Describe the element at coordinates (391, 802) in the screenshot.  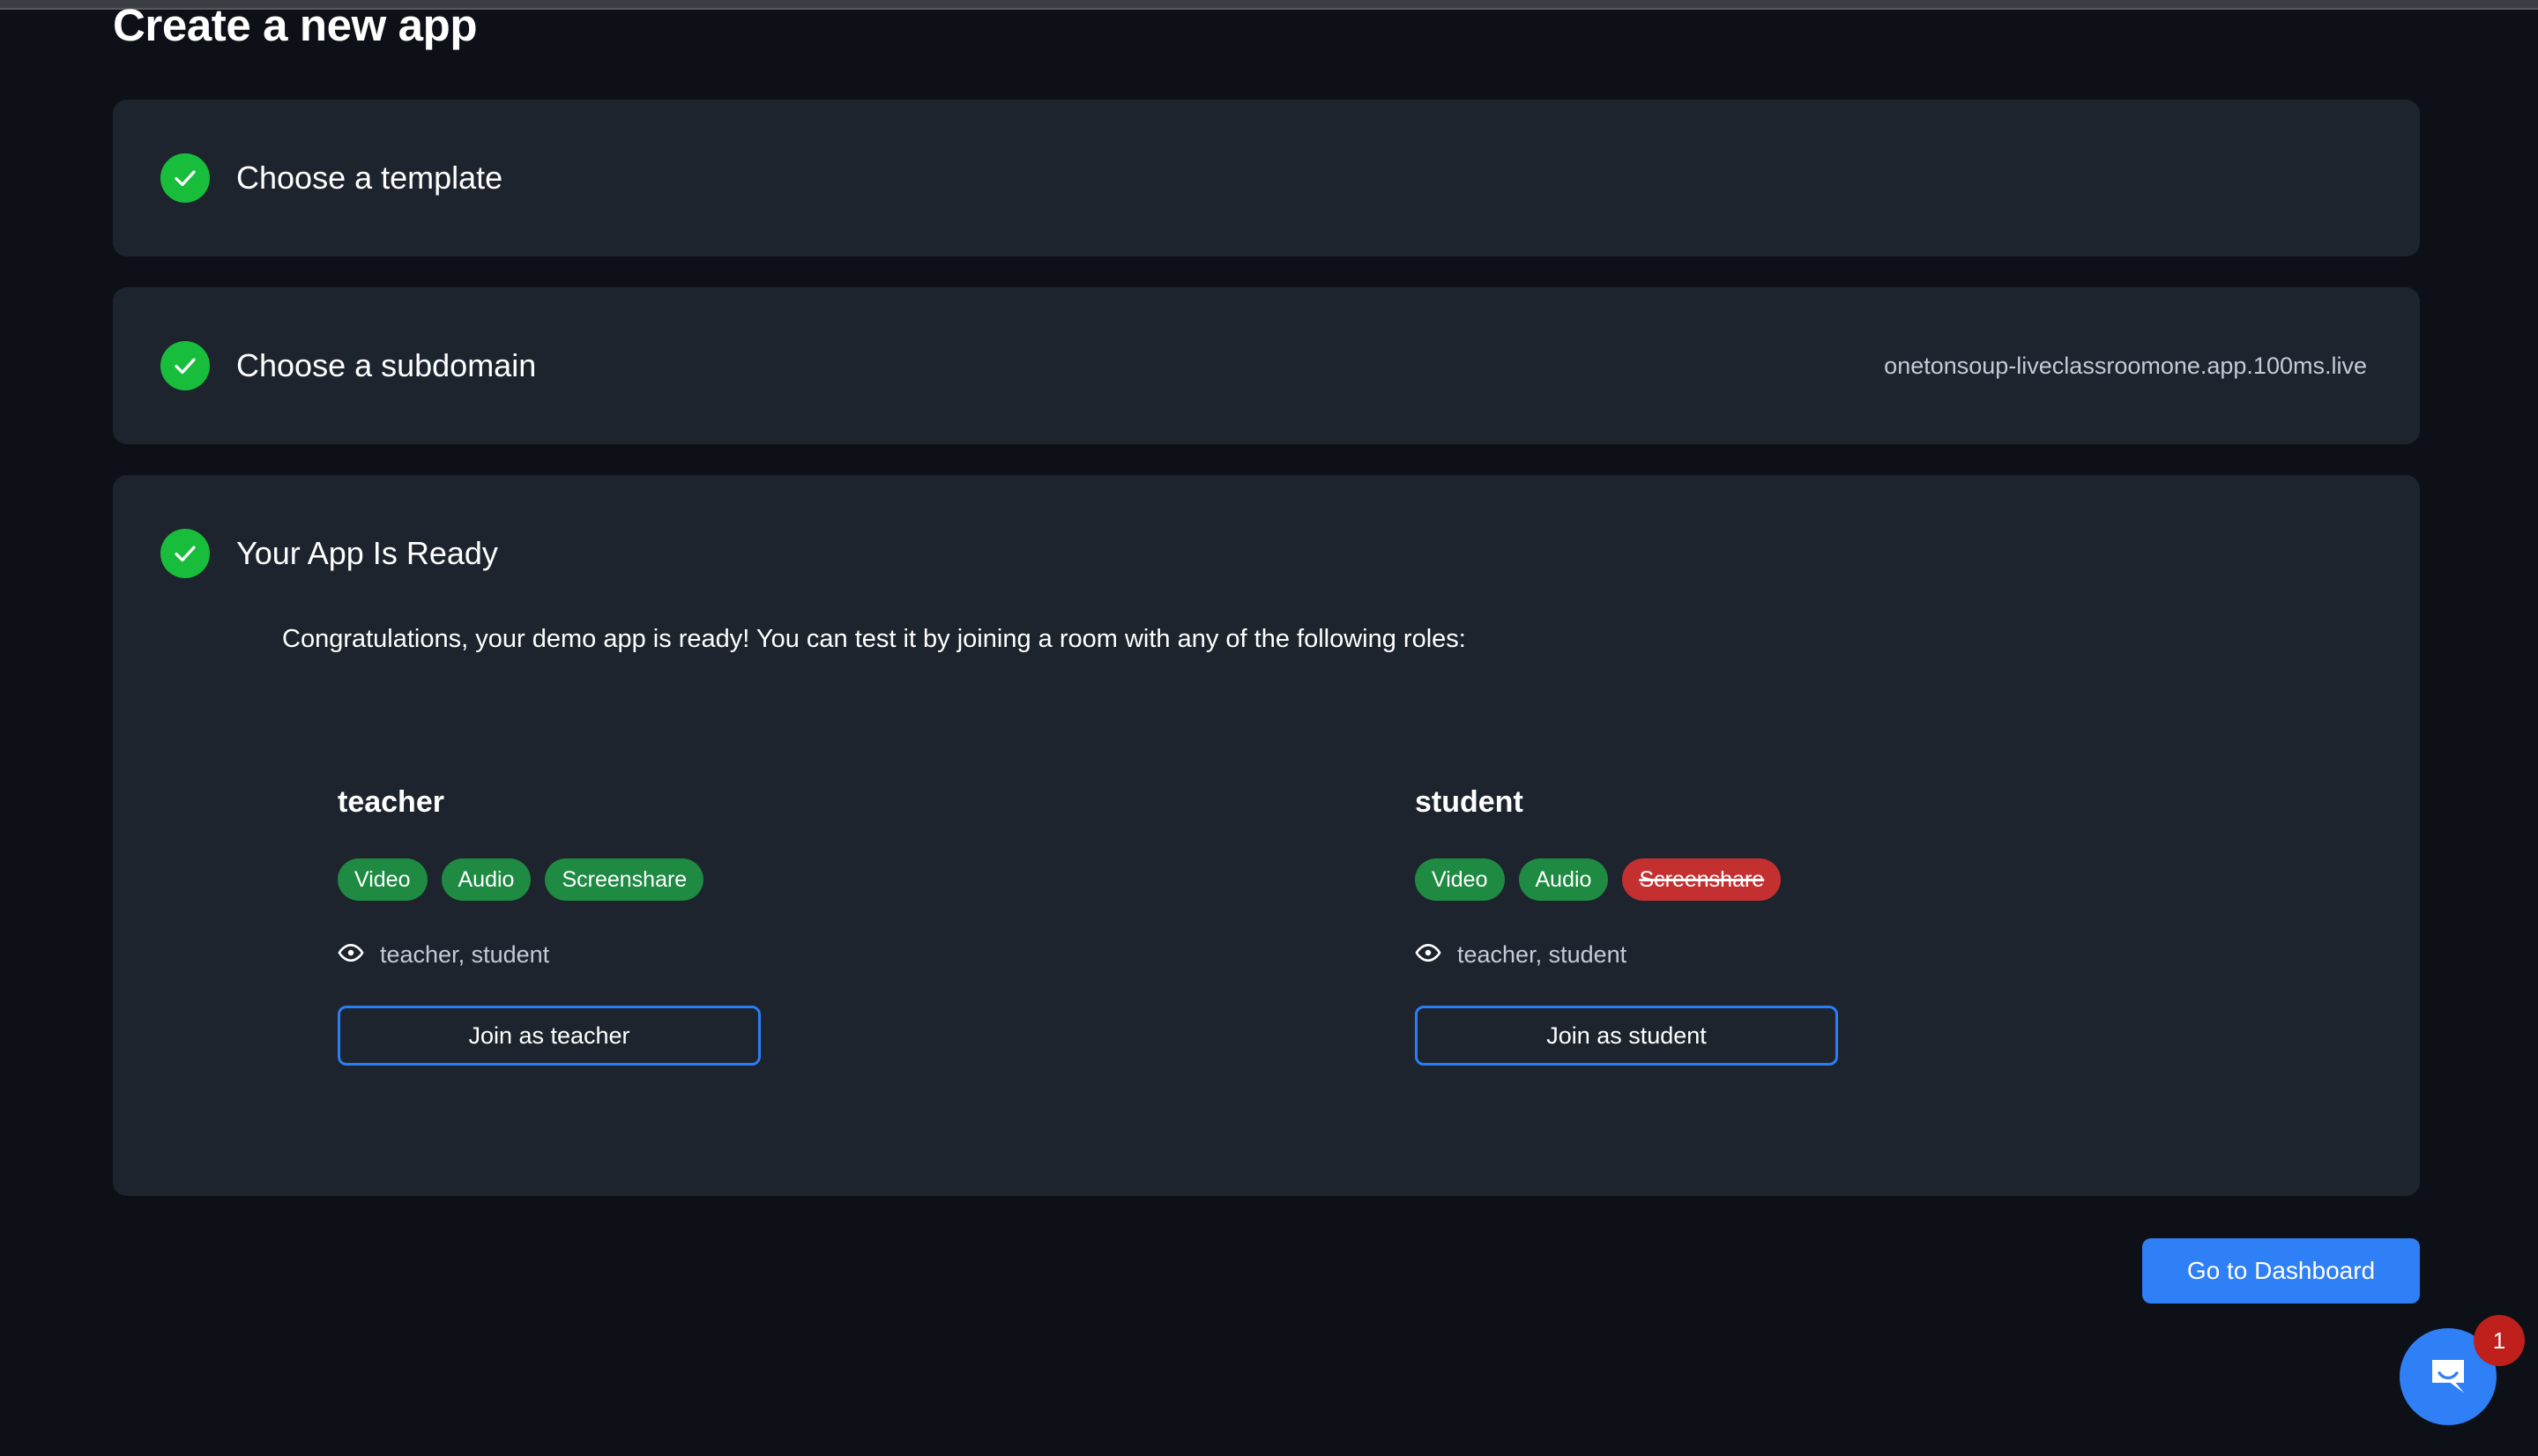
I see `role-name: teacher` at that location.